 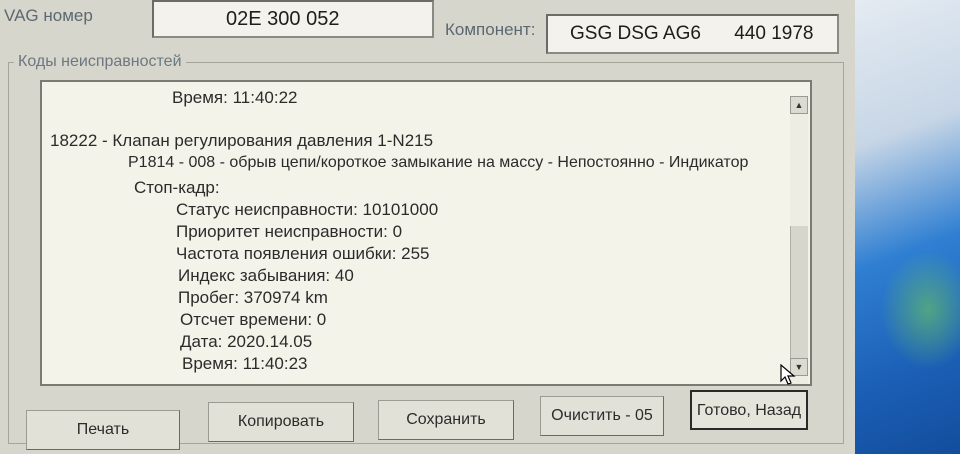 I want to click on save-button: Сохранить, so click(x=446, y=420).